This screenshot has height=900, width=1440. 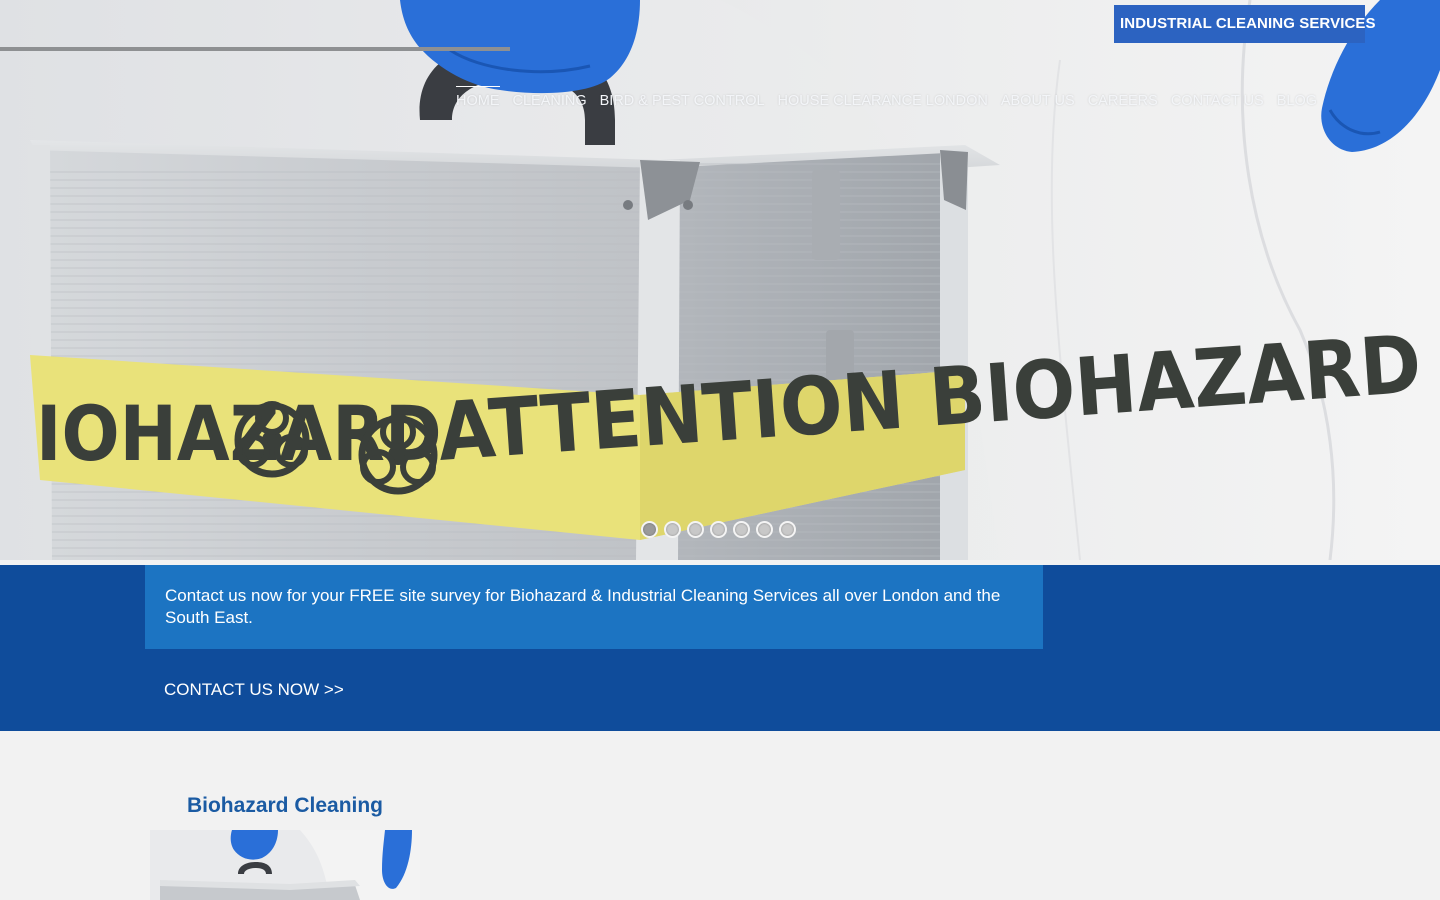 I want to click on nav-home: HOME, so click(x=478, y=101).